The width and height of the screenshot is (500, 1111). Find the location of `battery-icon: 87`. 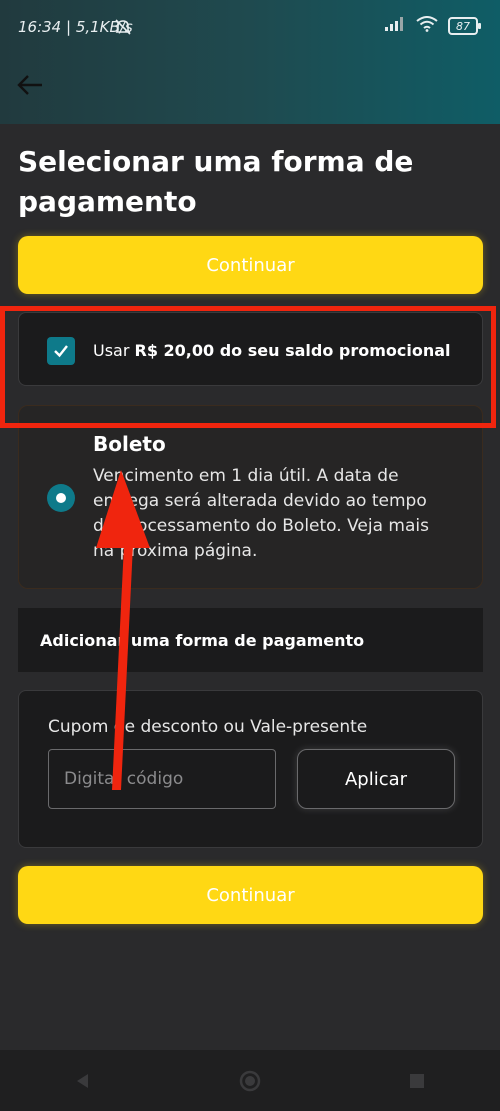

battery-icon: 87 is located at coordinates (464, 26).